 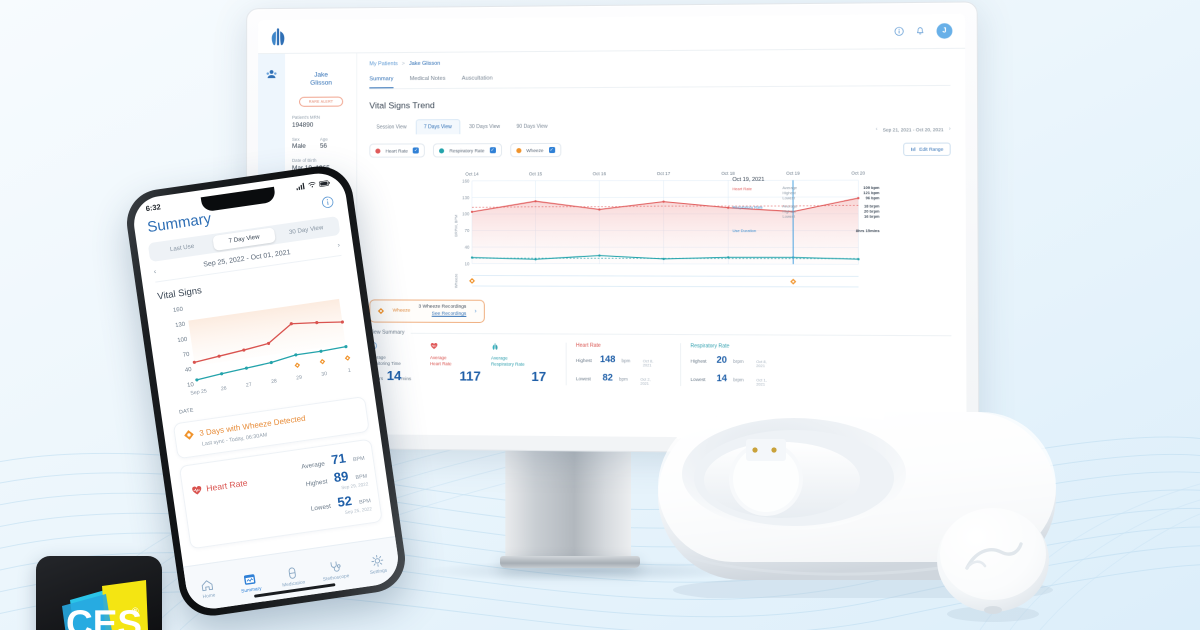 I want to click on stat-rr-highest-unit: brpm, so click(x=738, y=361).